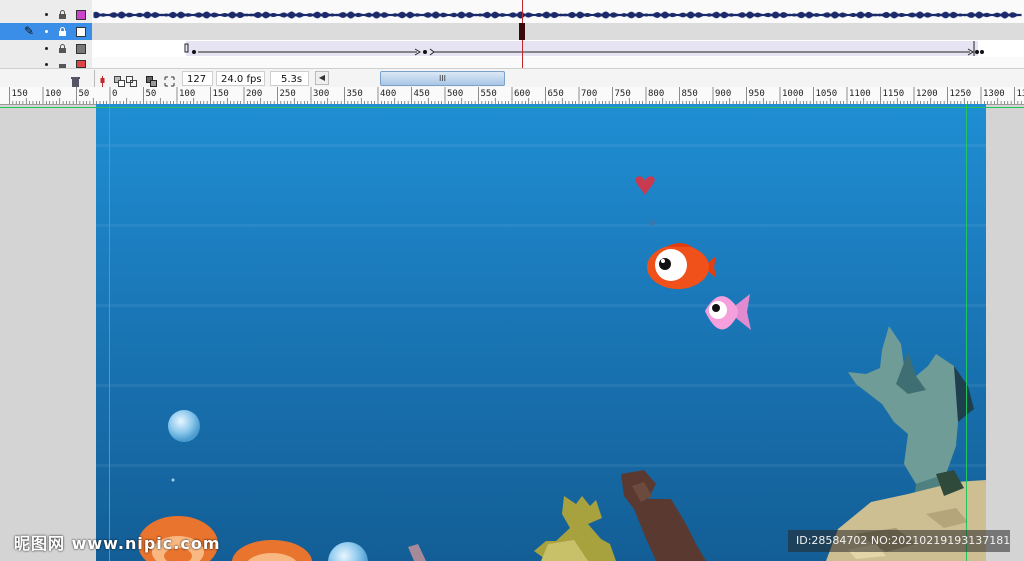 This screenshot has height=561, width=1024. I want to click on ruler-label: 1150, so click(893, 94).